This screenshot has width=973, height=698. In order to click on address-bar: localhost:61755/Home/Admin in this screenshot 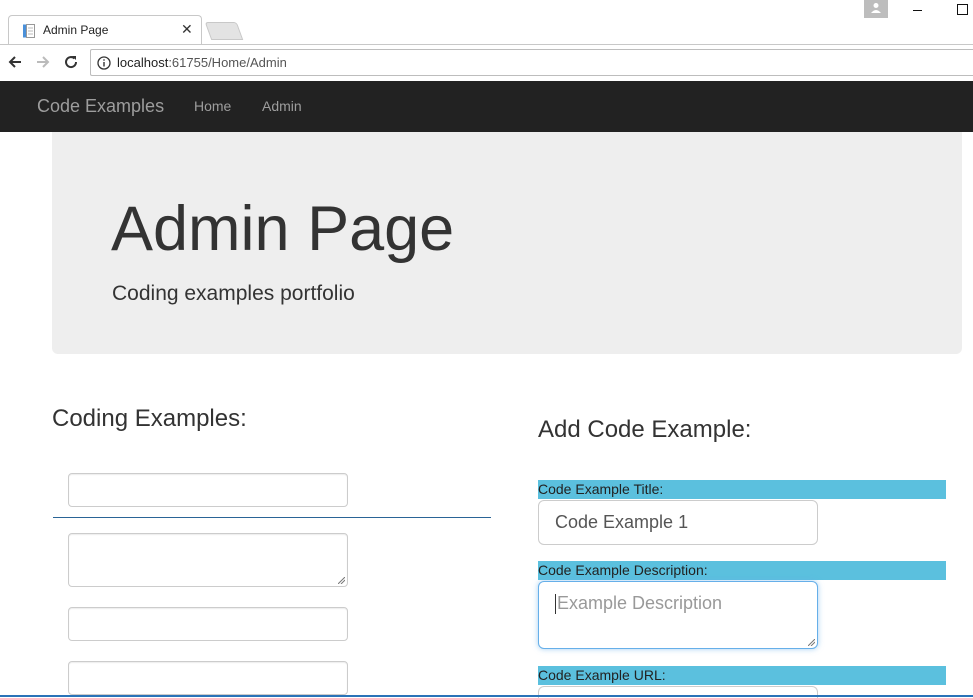, I will do `click(486, 62)`.